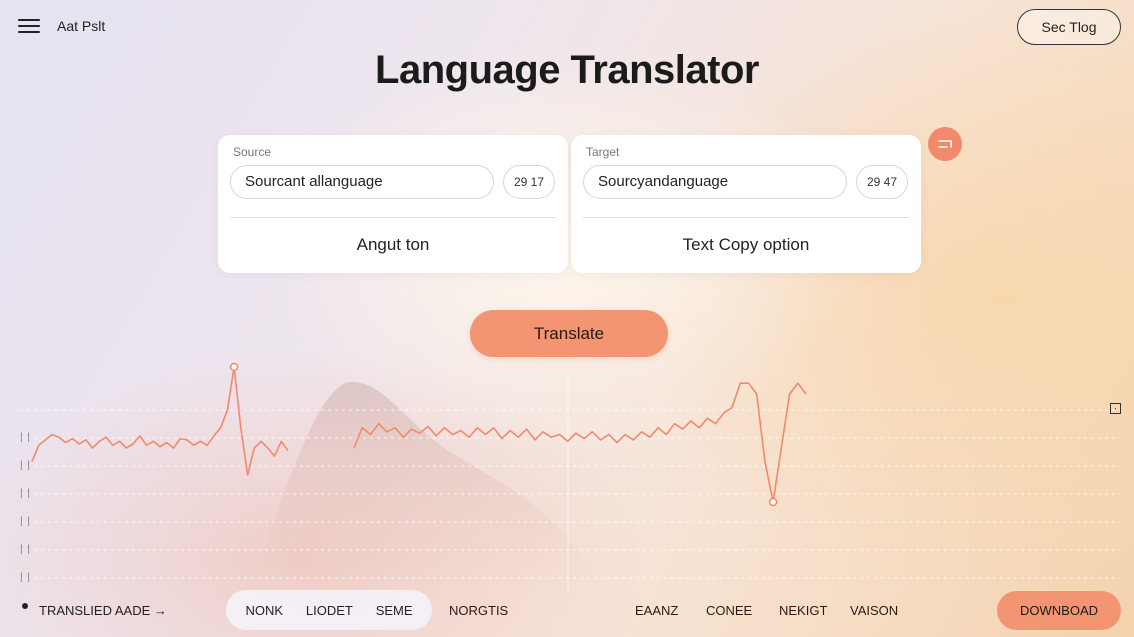  What do you see at coordinates (874, 610) in the screenshot?
I see `bottom-link-vaison: VAISON` at bounding box center [874, 610].